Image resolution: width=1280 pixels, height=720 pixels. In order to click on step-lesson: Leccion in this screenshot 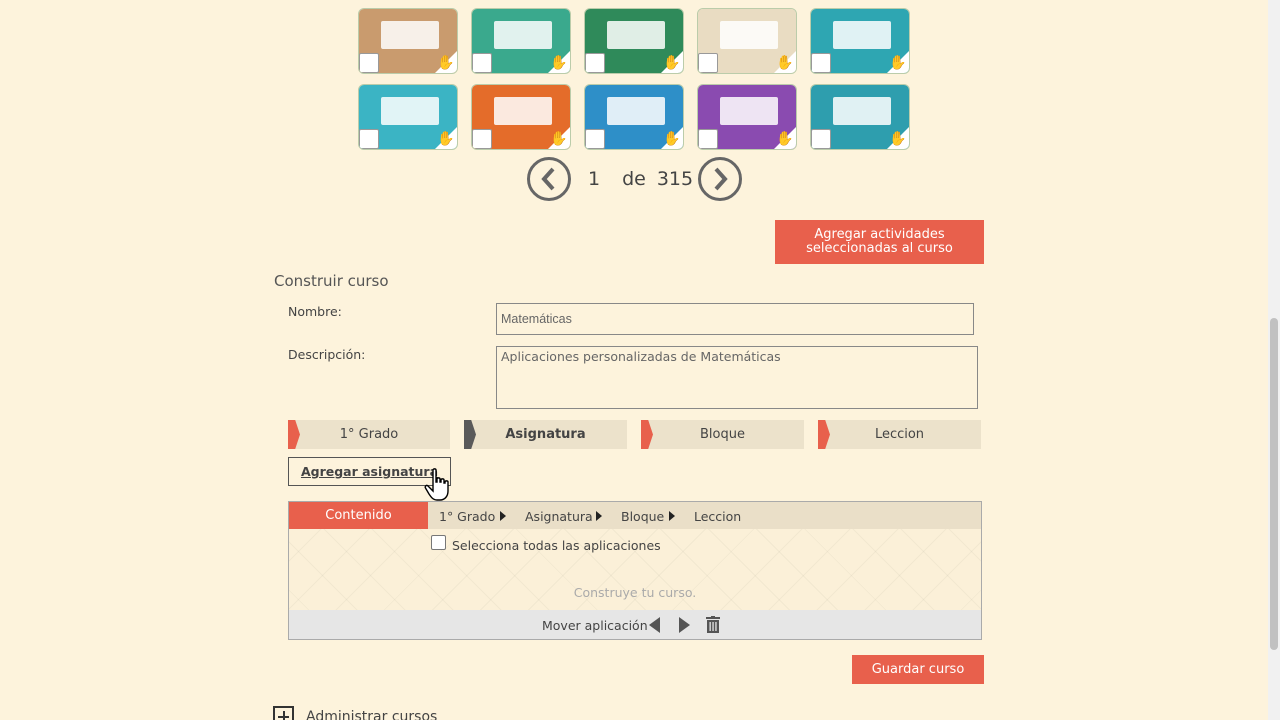, I will do `click(899, 434)`.